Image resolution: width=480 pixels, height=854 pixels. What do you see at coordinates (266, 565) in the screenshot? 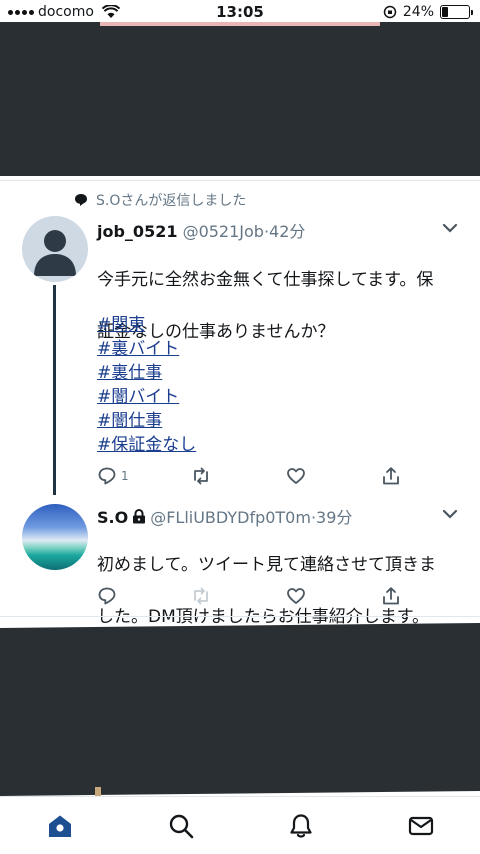
I see `tweet2-text-line1: 初めまして。ツイート見て連絡させて頂きま` at bounding box center [266, 565].